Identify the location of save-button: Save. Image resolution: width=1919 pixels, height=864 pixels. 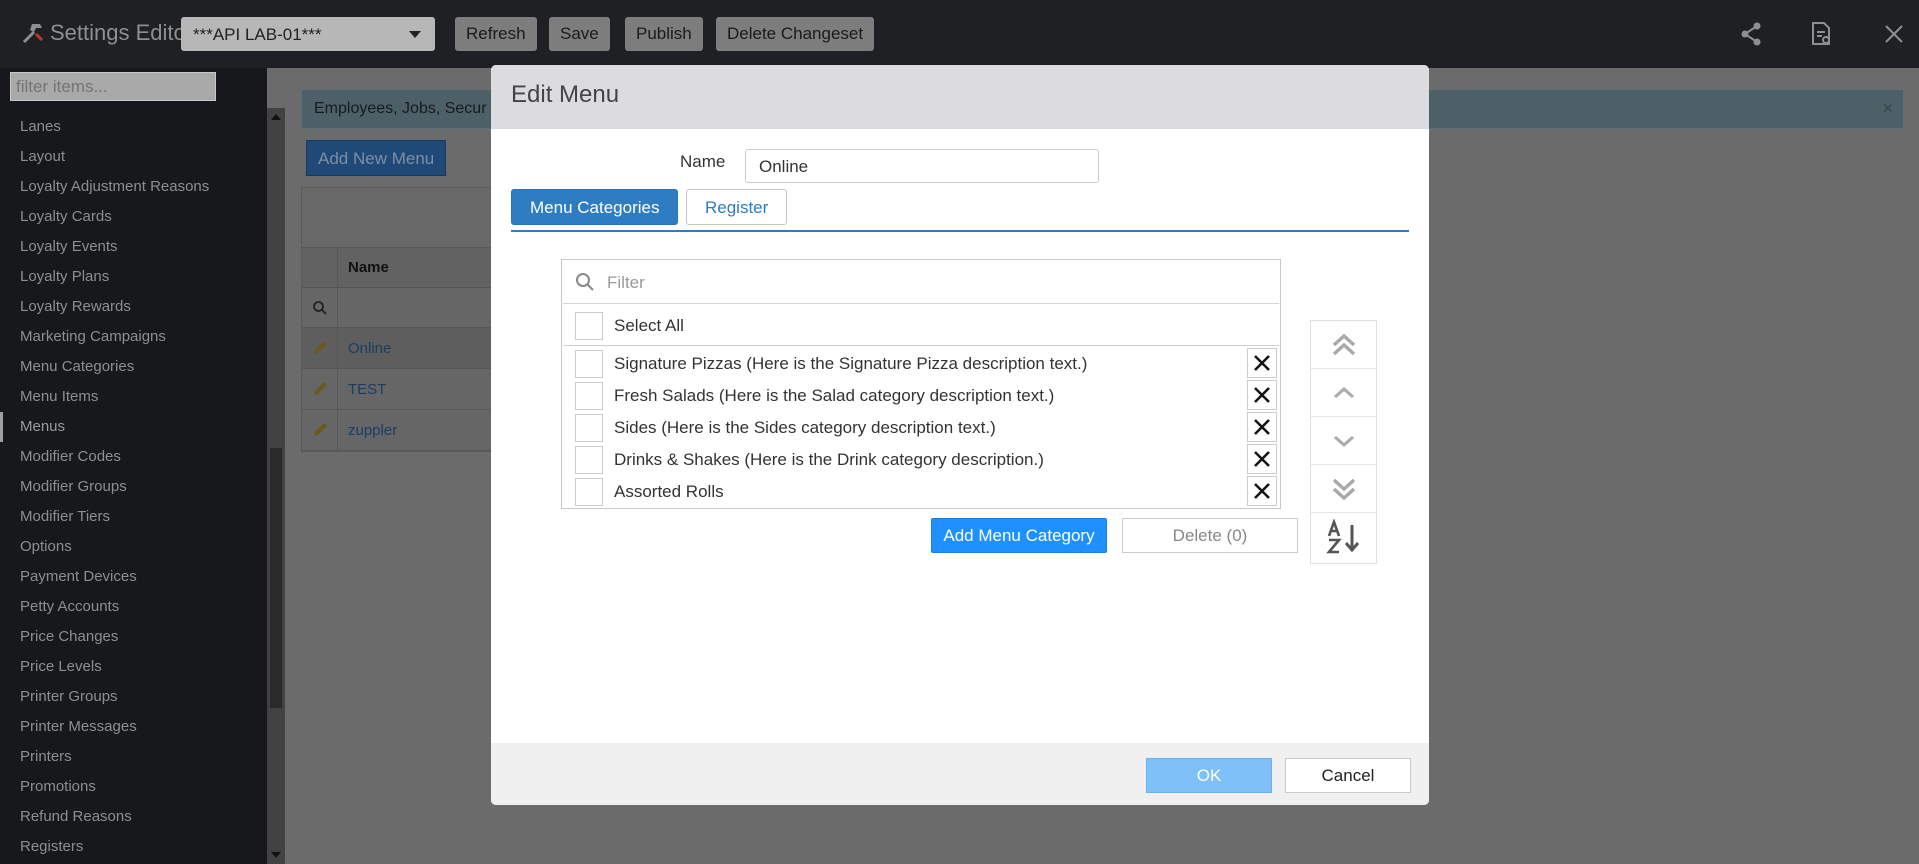
(579, 34).